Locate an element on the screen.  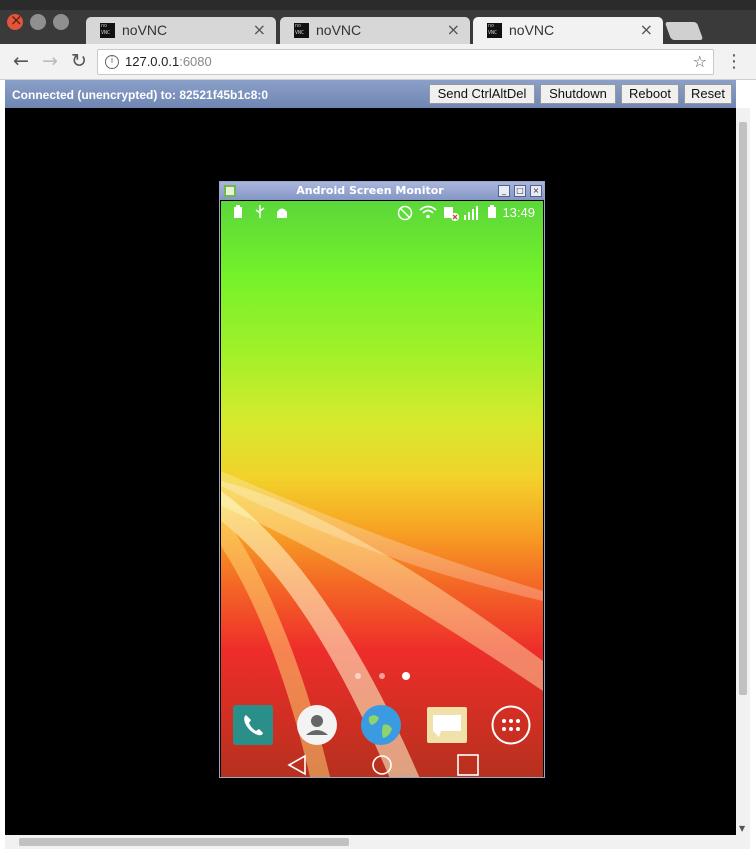
back-arrow-icon: ← is located at coordinates (21, 61).